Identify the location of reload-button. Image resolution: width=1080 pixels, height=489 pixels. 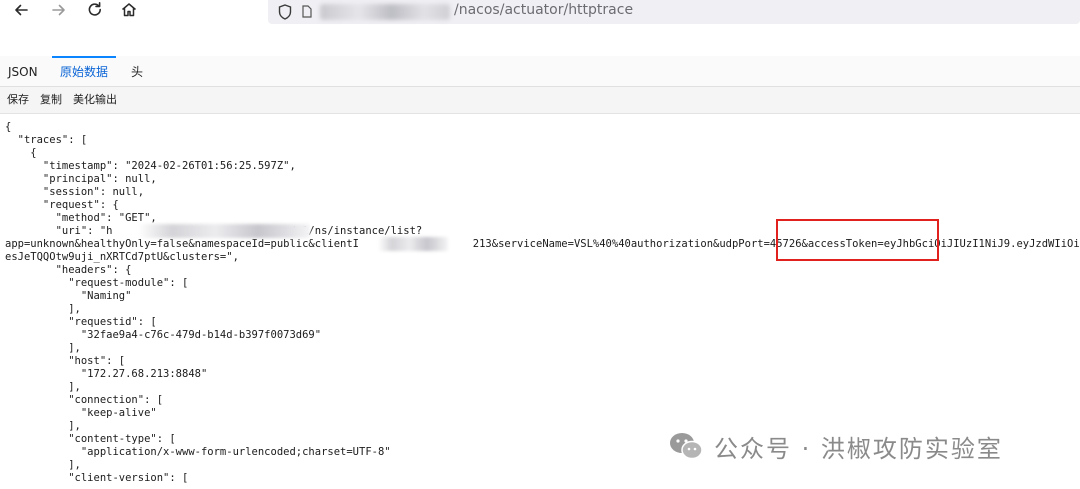
(95, 11).